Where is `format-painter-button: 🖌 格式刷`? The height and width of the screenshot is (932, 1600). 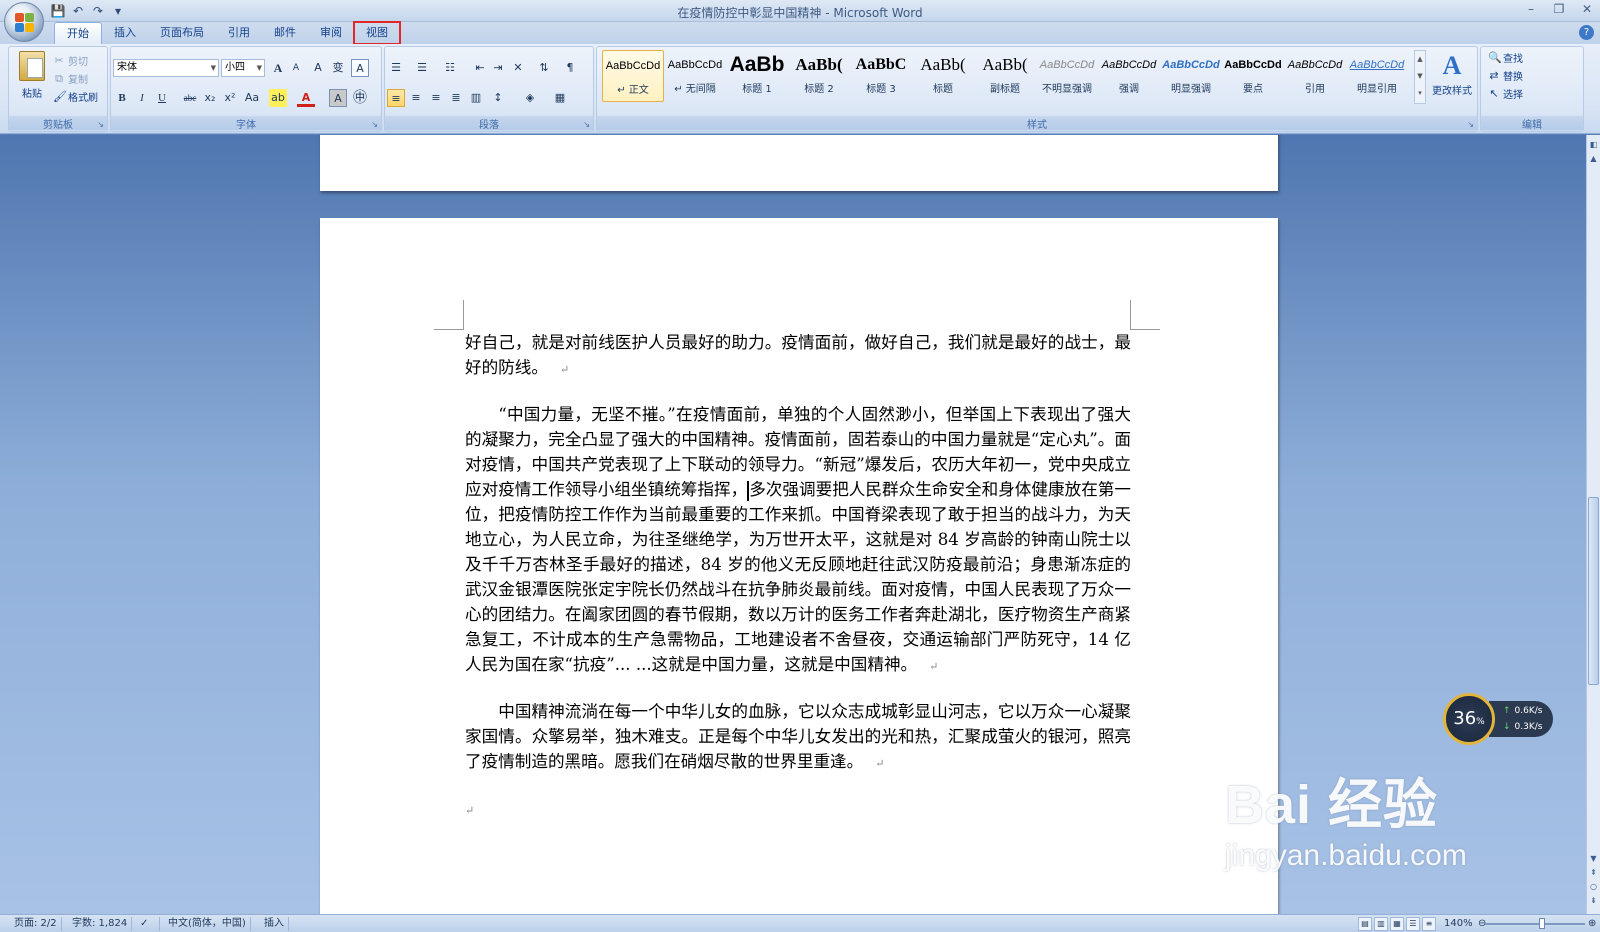 format-painter-button: 🖌 格式刷 is located at coordinates (75, 96).